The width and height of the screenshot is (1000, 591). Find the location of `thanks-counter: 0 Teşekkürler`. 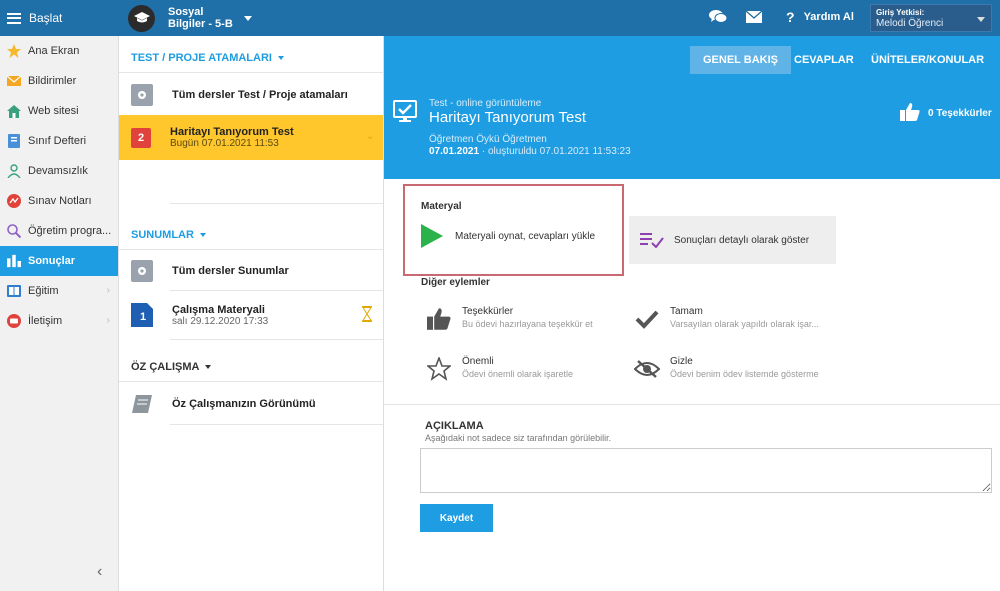

thanks-counter: 0 Teşekkürler is located at coordinates (946, 113).